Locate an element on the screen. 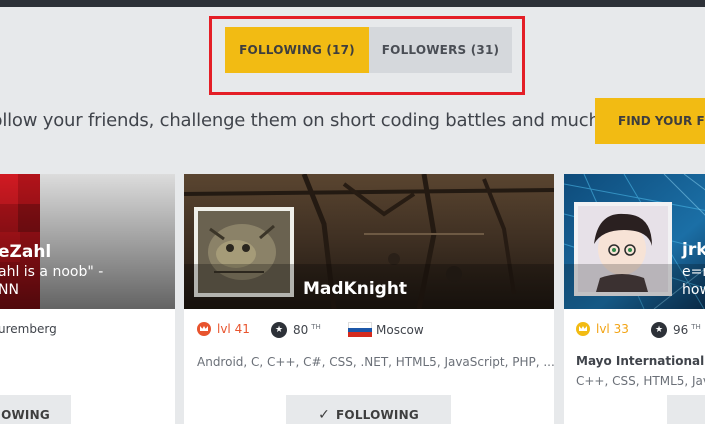 This screenshot has width=705, height=424. find-friends-button: FIND YOUR FRIENDS is located at coordinates (650, 121).